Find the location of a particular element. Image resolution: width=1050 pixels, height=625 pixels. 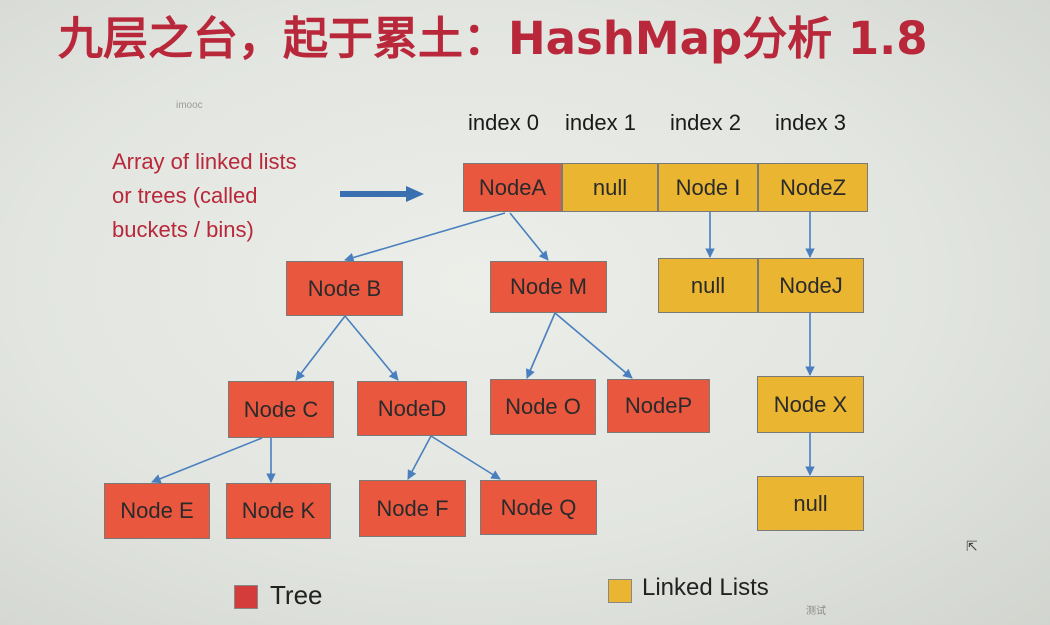

array-node-z: NodeZ is located at coordinates (813, 187).